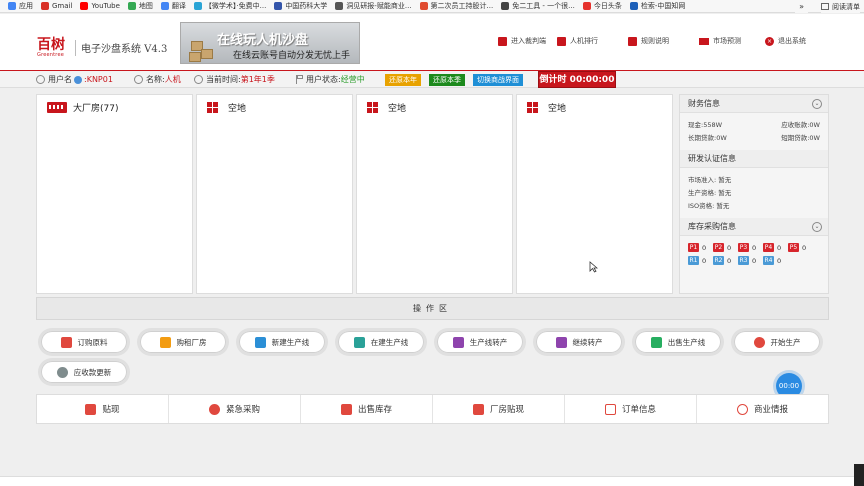 This screenshot has width=864, height=486. Describe the element at coordinates (704, 41) in the screenshot. I see `mail-icon` at that location.